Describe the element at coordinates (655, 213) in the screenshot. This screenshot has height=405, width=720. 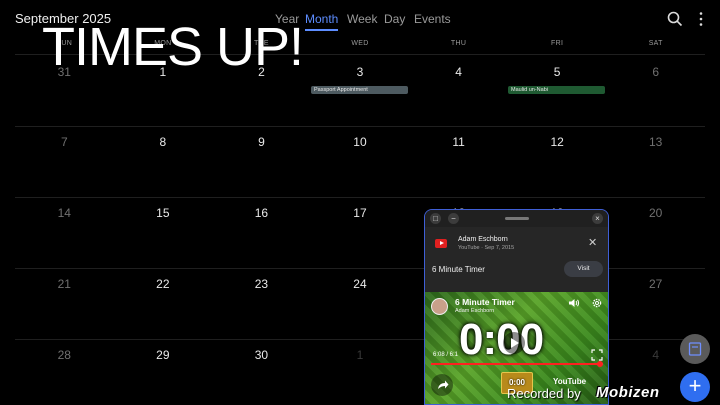
I see `day-cell: 20` at that location.